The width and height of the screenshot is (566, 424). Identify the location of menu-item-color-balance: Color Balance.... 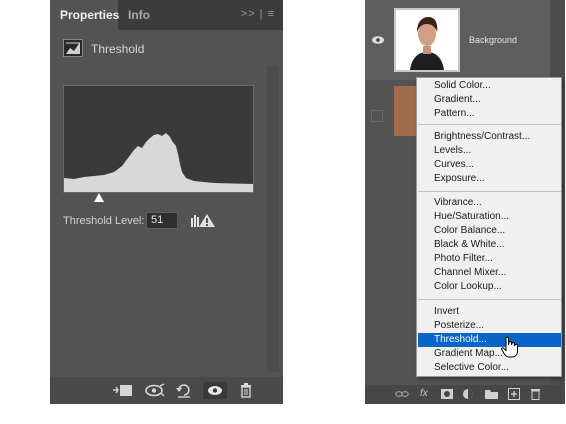
(489, 231).